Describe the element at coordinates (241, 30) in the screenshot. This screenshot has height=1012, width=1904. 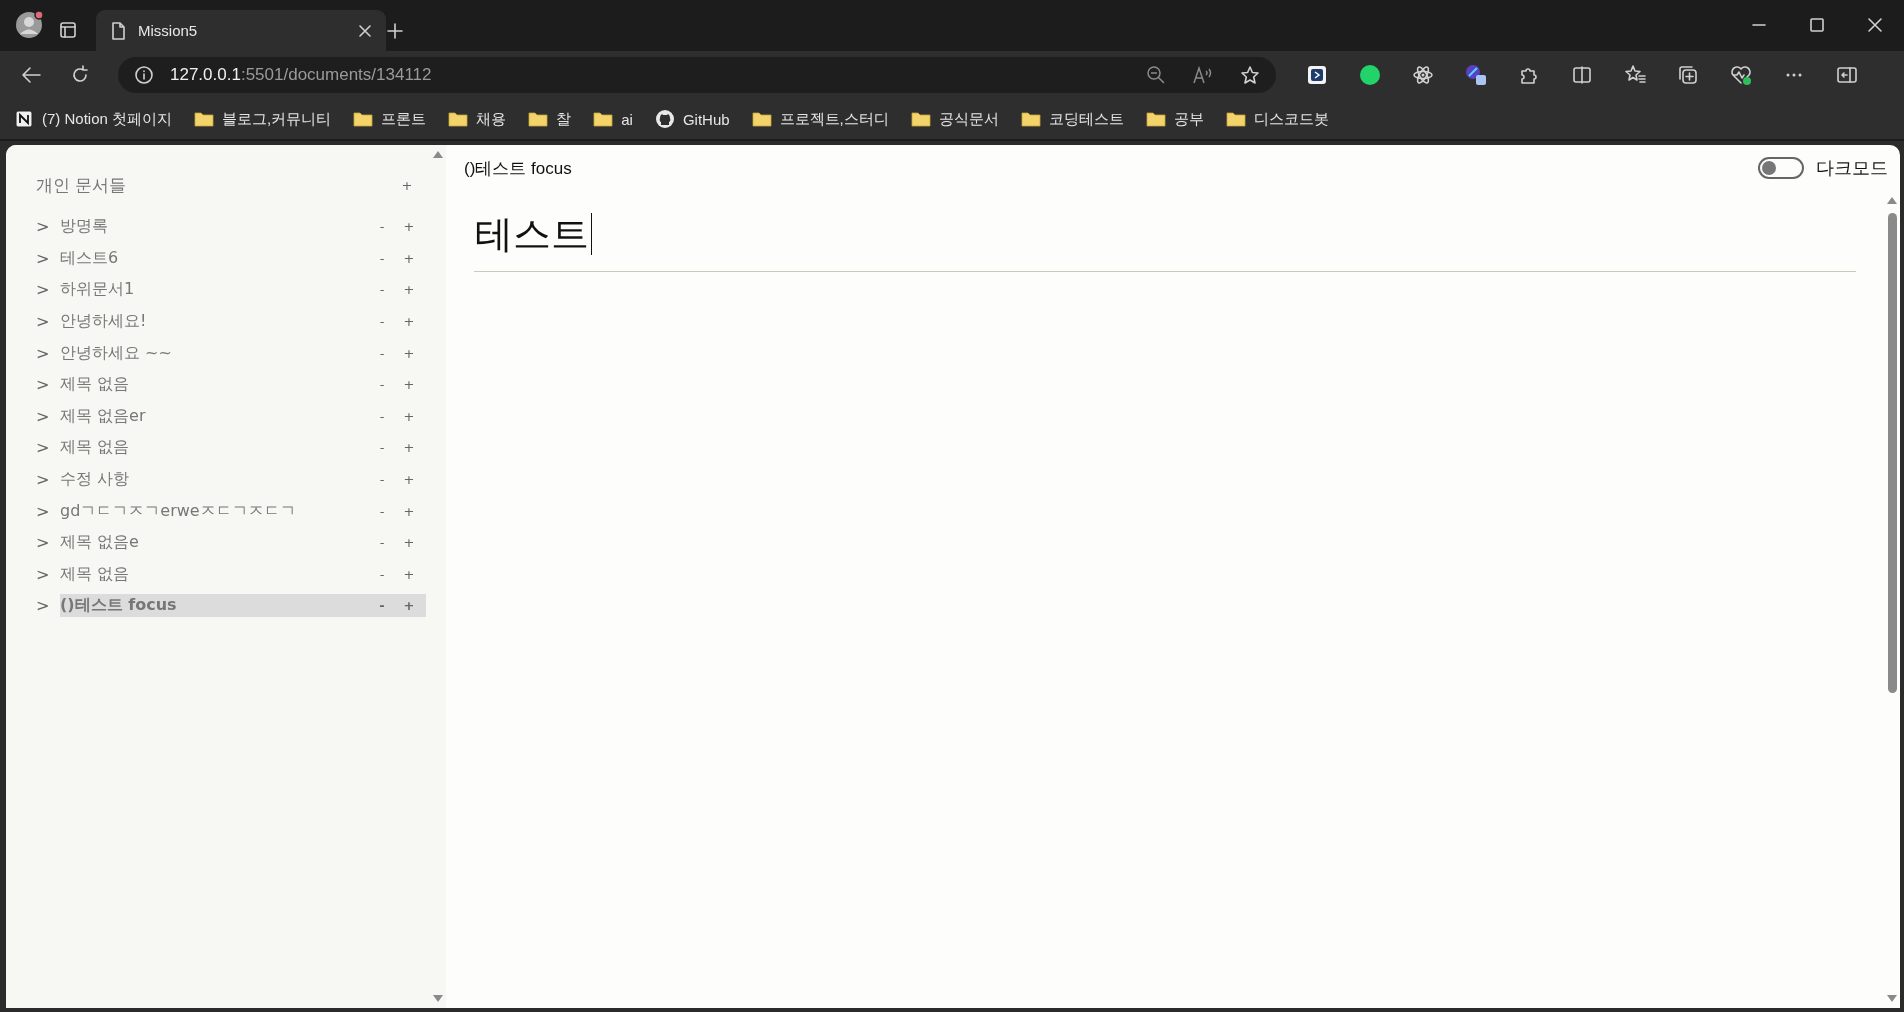
I see `browser-tab: Mission5` at that location.